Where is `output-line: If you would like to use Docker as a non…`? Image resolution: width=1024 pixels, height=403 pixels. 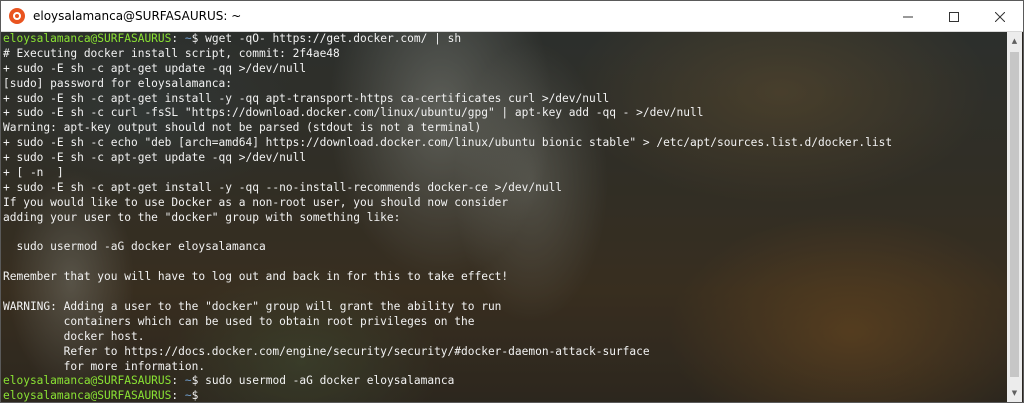 output-line: If you would like to use Docker as a non… is located at coordinates (256, 202).